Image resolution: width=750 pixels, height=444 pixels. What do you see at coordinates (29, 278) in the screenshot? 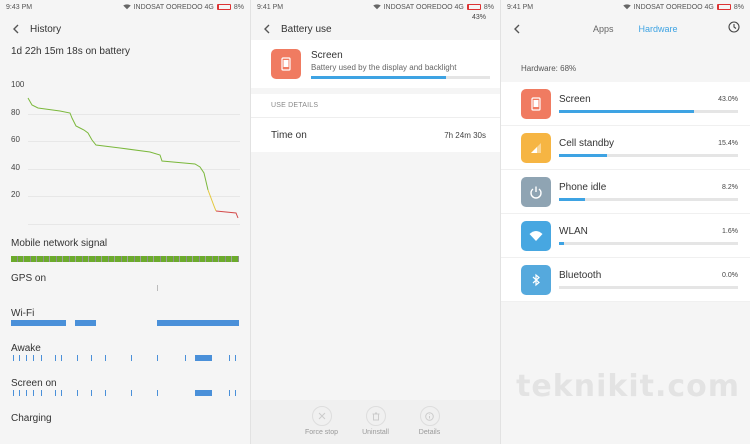
I see `row-label: GPS on` at bounding box center [29, 278].